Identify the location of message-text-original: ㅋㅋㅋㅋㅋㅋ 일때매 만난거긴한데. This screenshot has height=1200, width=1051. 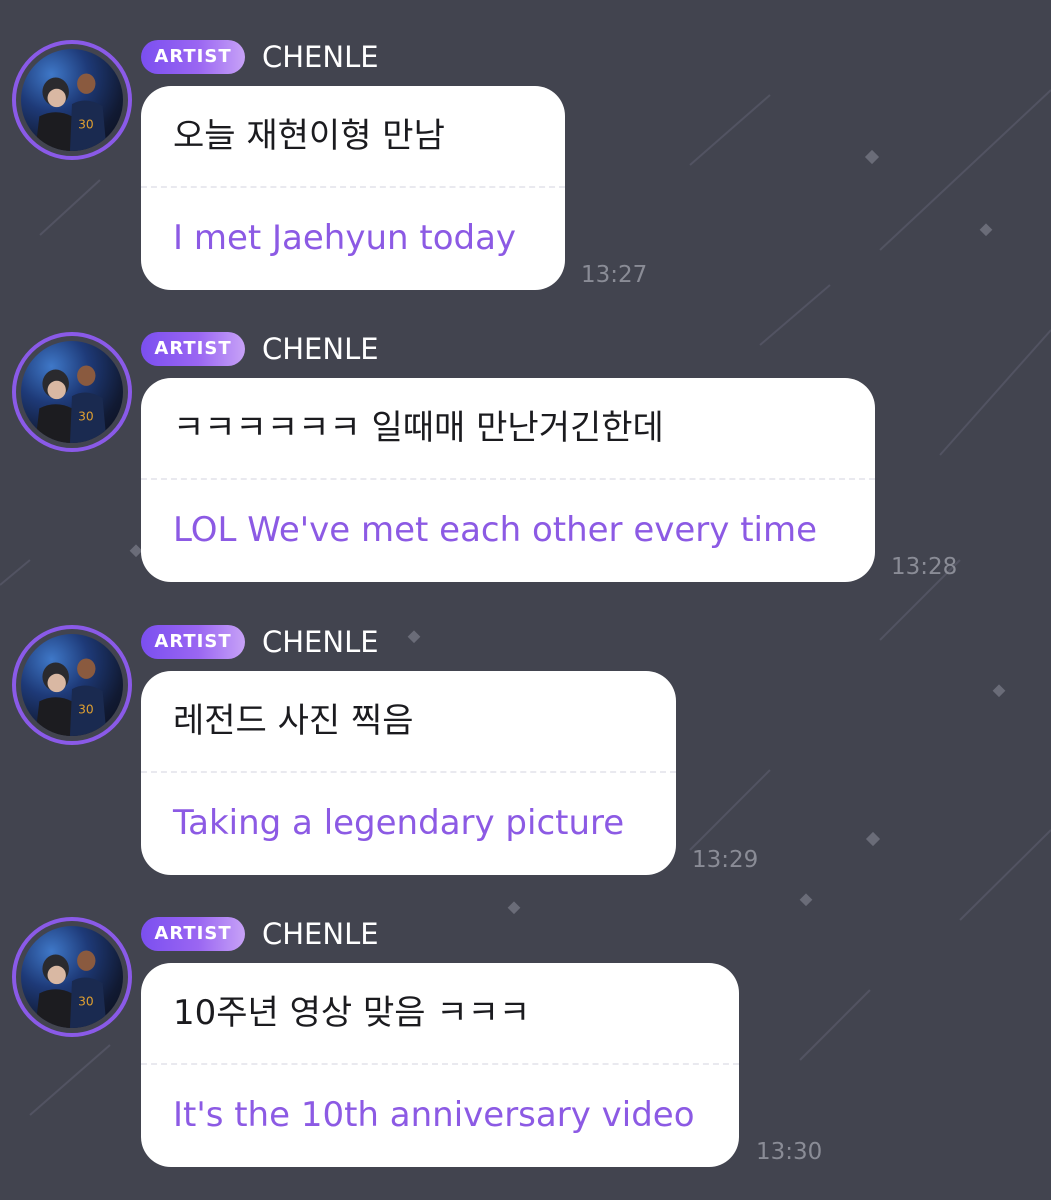
(418, 428).